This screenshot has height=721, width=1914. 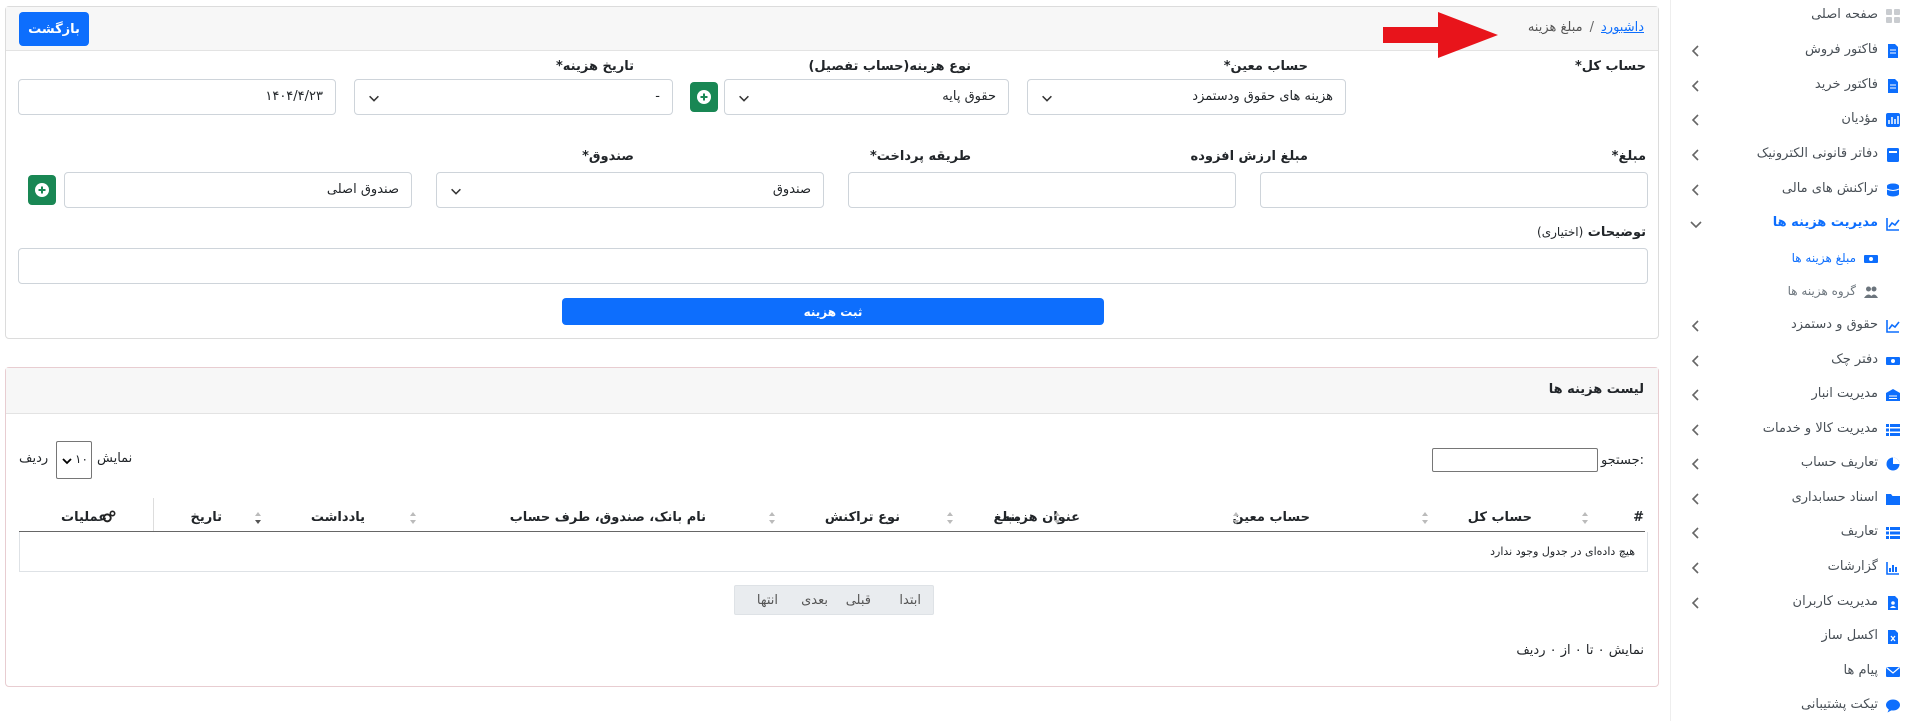 I want to click on fund-select: صندوق اصلی, so click(x=238, y=190).